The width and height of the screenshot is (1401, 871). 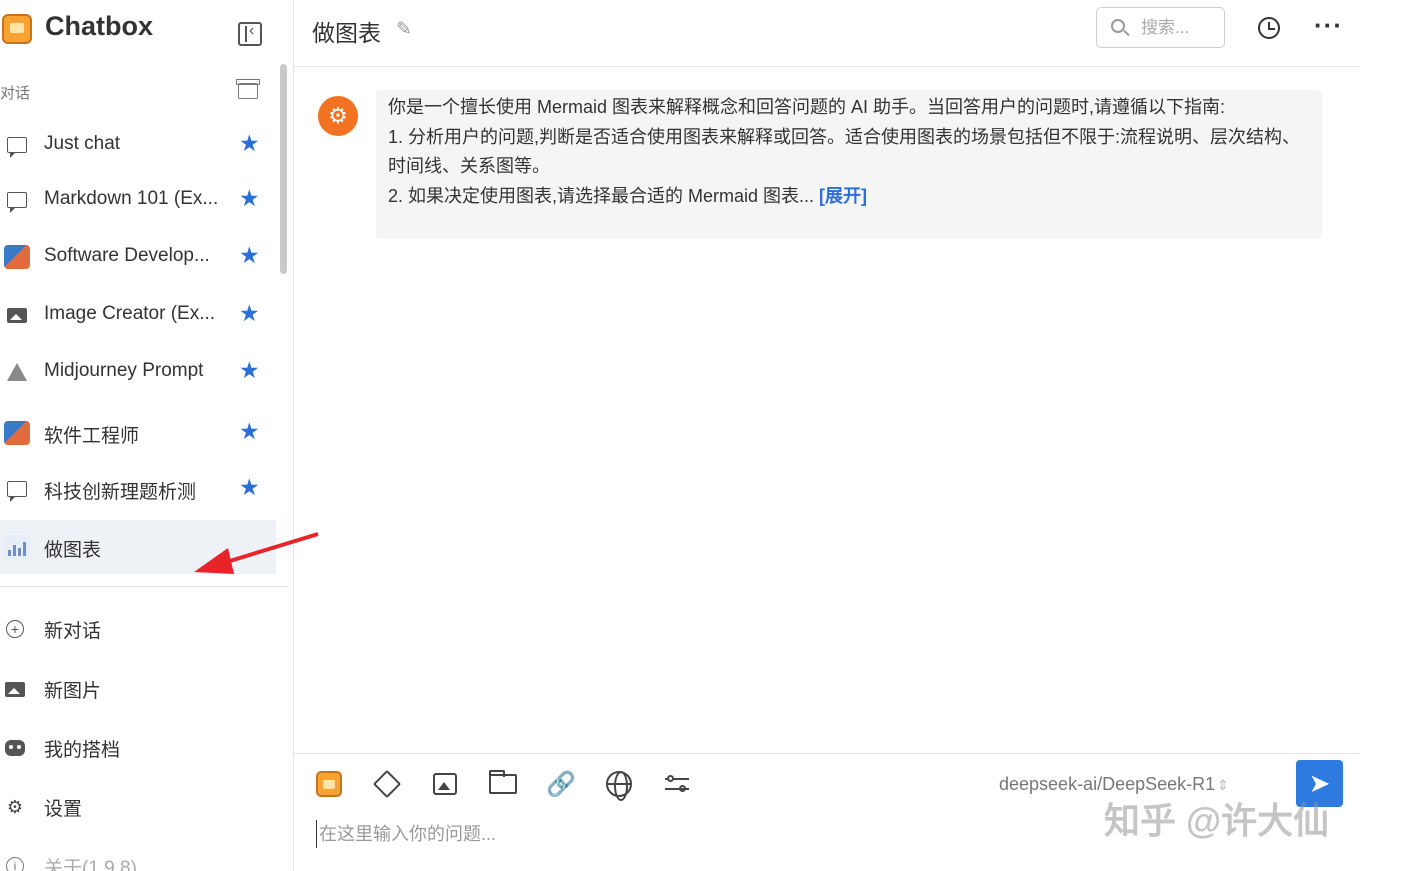 I want to click on search-box, so click(x=1160, y=27).